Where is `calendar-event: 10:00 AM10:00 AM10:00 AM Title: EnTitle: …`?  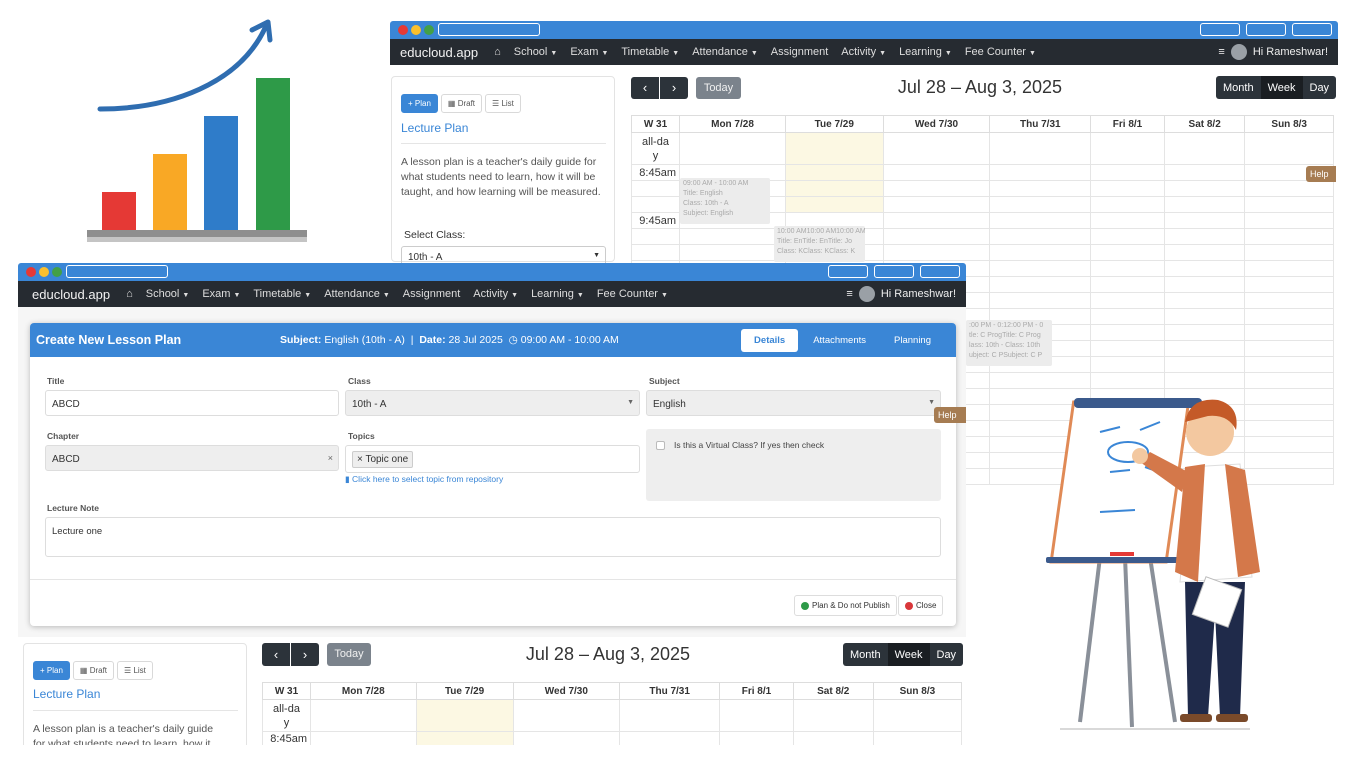
calendar-event: 10:00 AM10:00 AM10:00 AM Title: EnTitle: … is located at coordinates (819, 244).